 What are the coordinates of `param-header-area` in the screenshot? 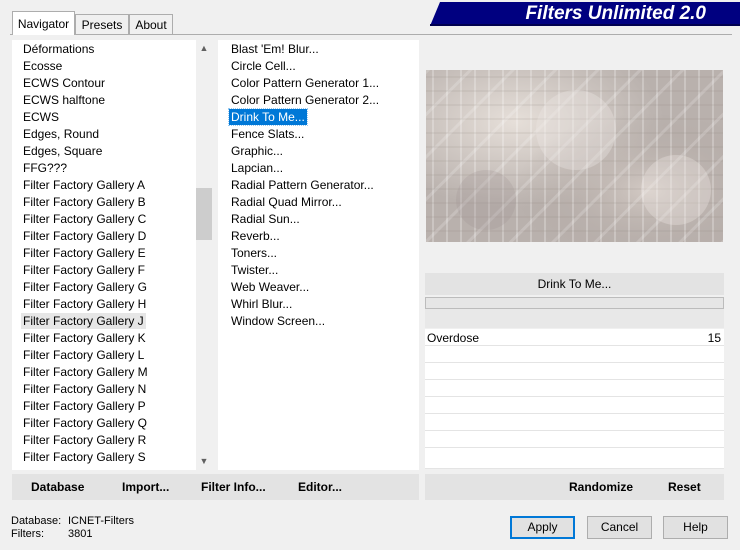 It's located at (574, 318).